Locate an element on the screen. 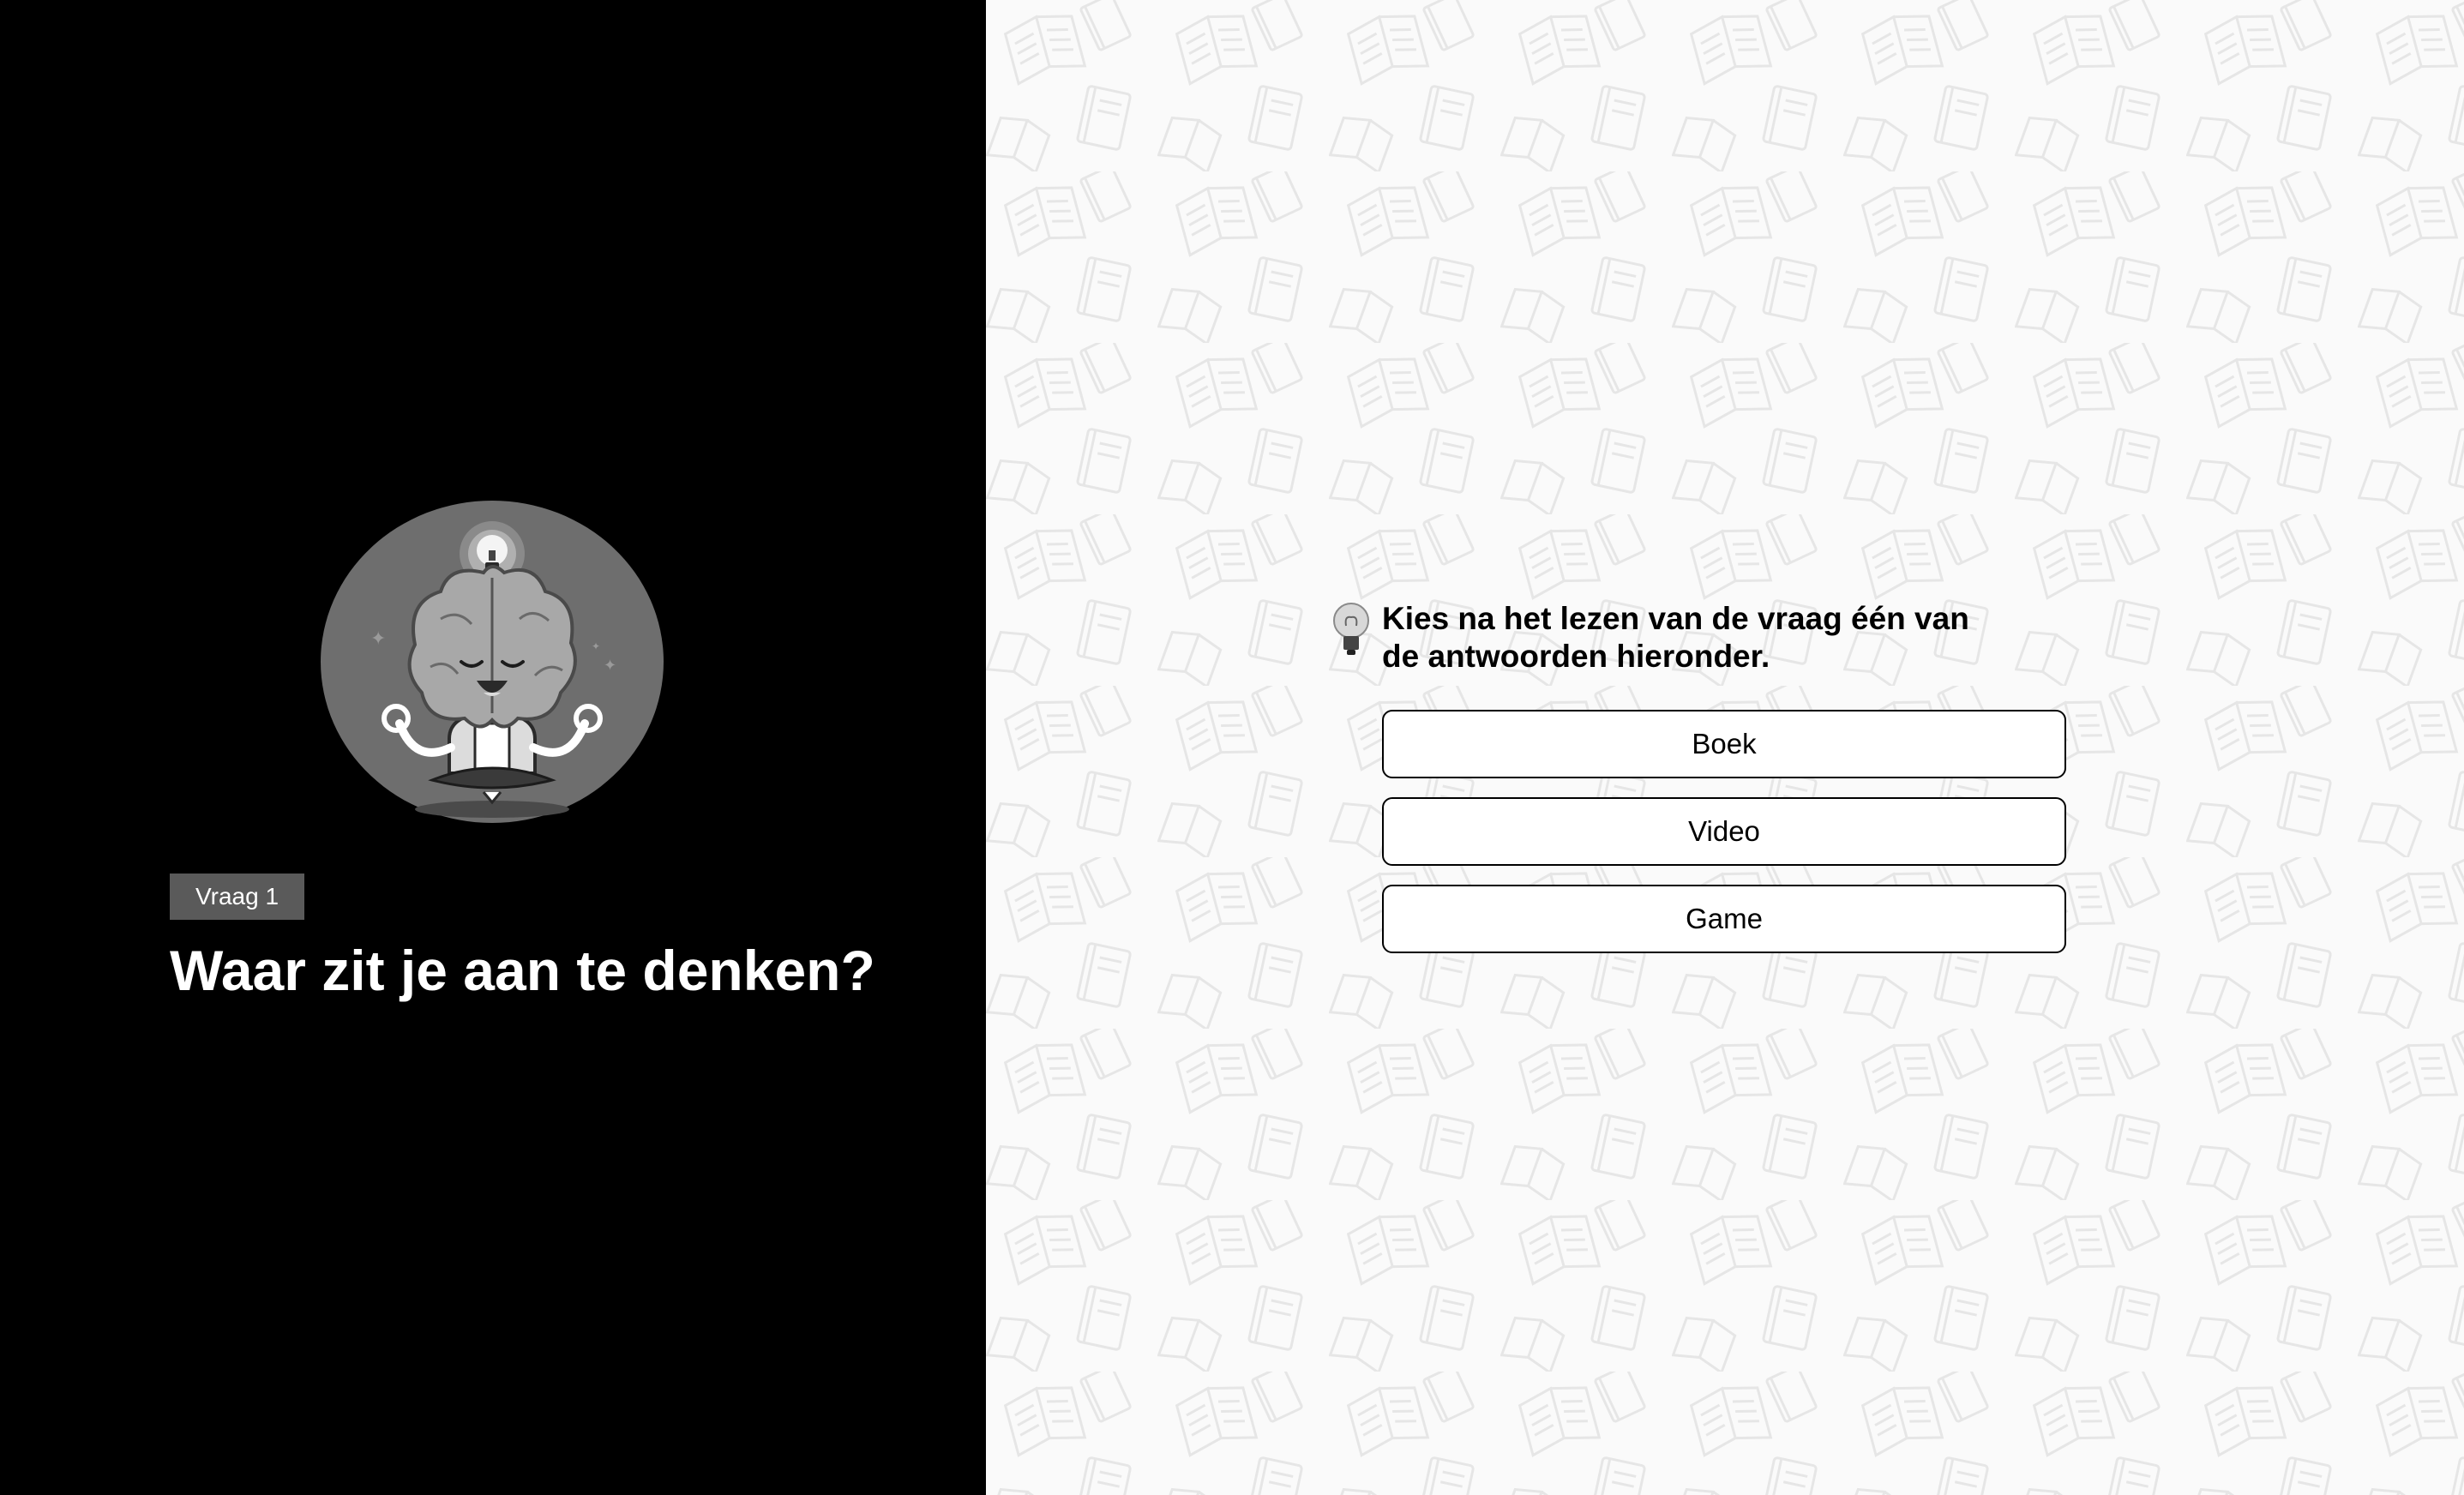 The width and height of the screenshot is (2464, 1495). question-number-badge: Vraag 1 is located at coordinates (237, 897).